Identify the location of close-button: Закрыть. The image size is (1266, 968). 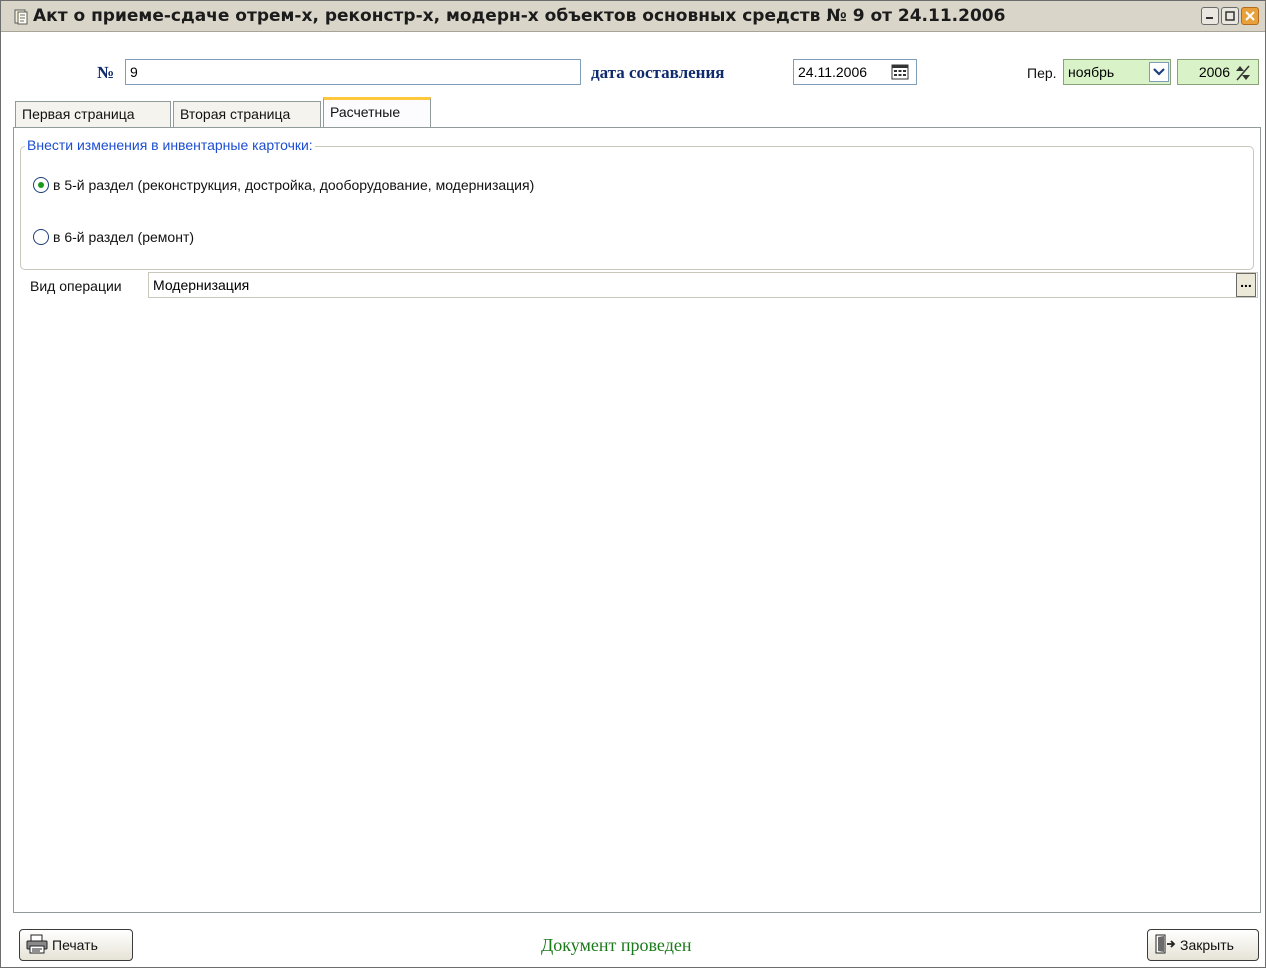
(1203, 945).